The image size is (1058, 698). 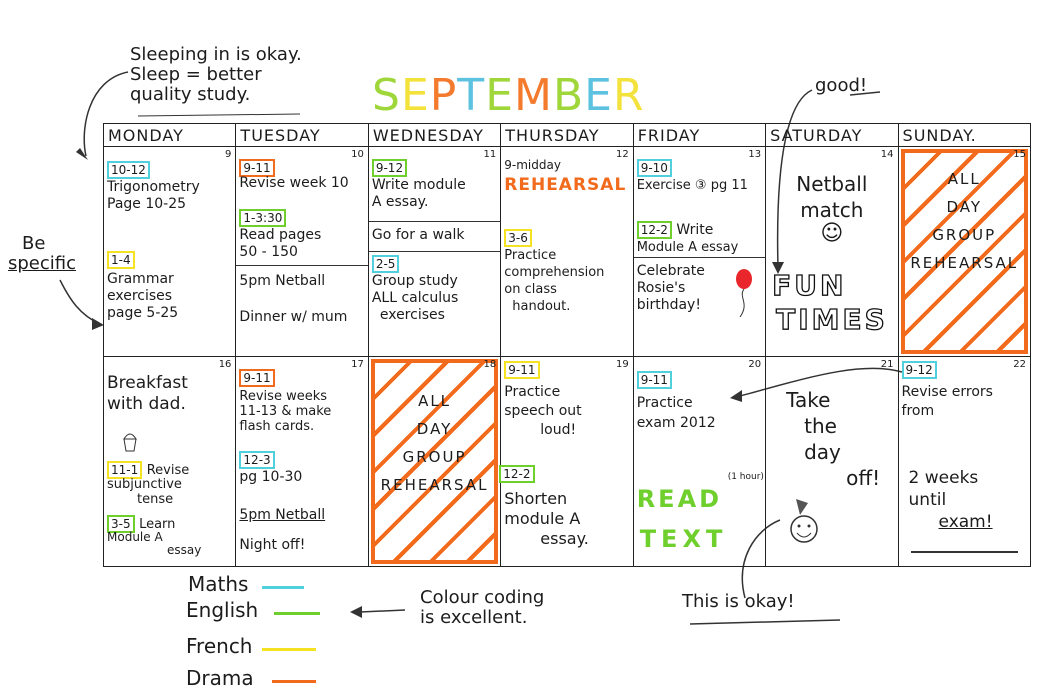 I want to click on entry-line: until, so click(x=927, y=500).